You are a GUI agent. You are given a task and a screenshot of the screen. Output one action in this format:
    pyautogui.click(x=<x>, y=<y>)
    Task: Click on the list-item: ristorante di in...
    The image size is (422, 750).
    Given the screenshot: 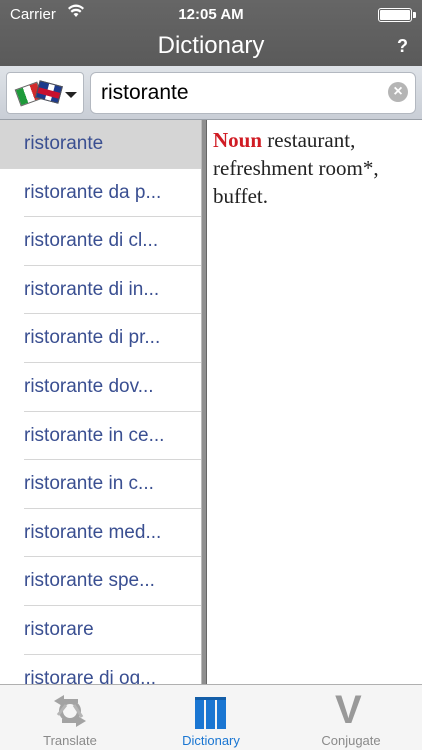 What is the action you would take?
    pyautogui.click(x=112, y=290)
    